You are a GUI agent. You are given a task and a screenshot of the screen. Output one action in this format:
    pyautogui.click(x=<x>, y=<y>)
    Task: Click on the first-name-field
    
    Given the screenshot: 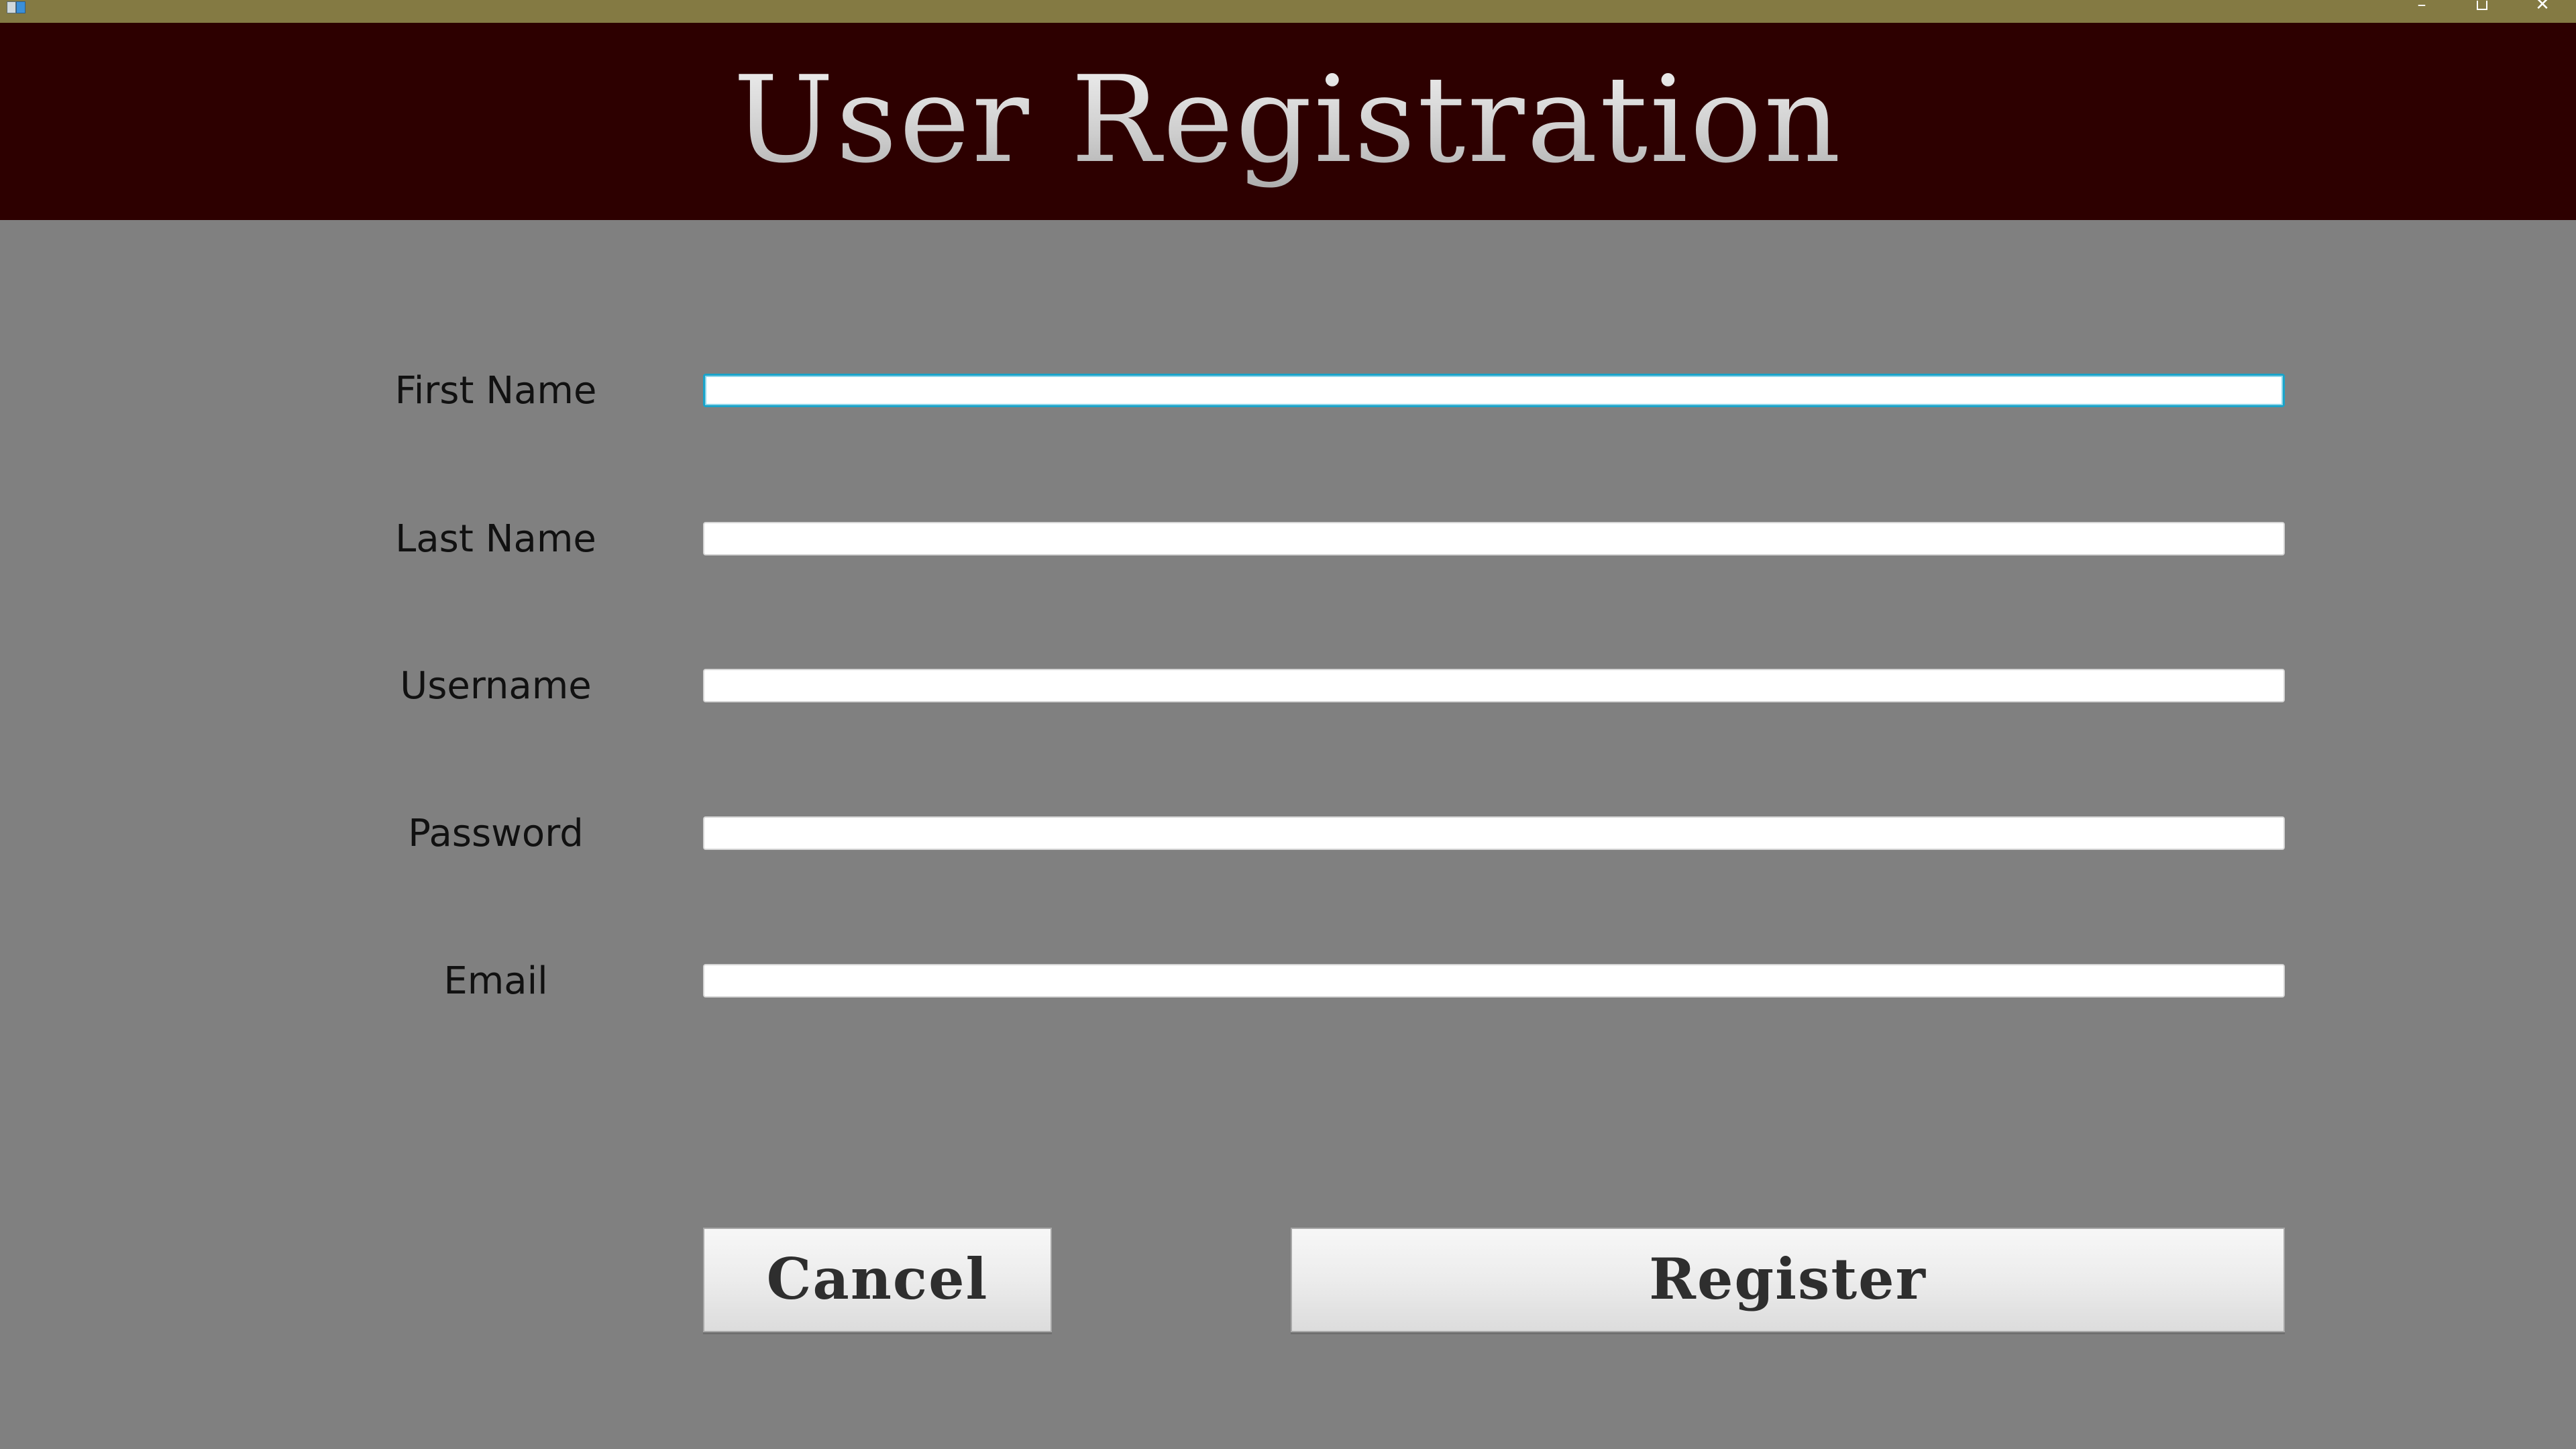 What is the action you would take?
    pyautogui.click(x=1494, y=390)
    